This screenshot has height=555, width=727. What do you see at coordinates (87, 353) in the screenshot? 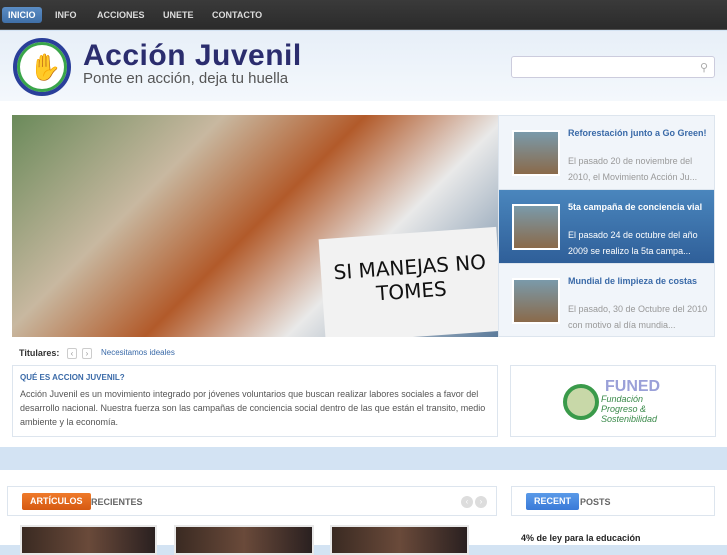
I see `ticker-next-button: ›` at bounding box center [87, 353].